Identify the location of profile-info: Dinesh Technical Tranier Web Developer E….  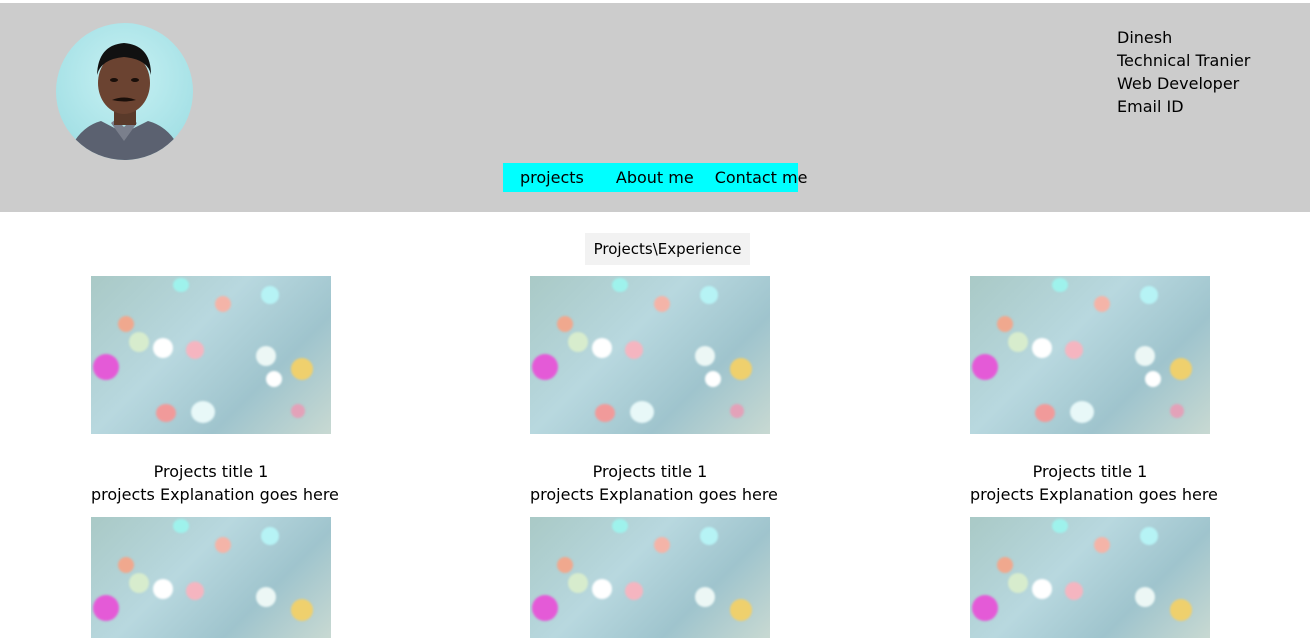
(1183, 72).